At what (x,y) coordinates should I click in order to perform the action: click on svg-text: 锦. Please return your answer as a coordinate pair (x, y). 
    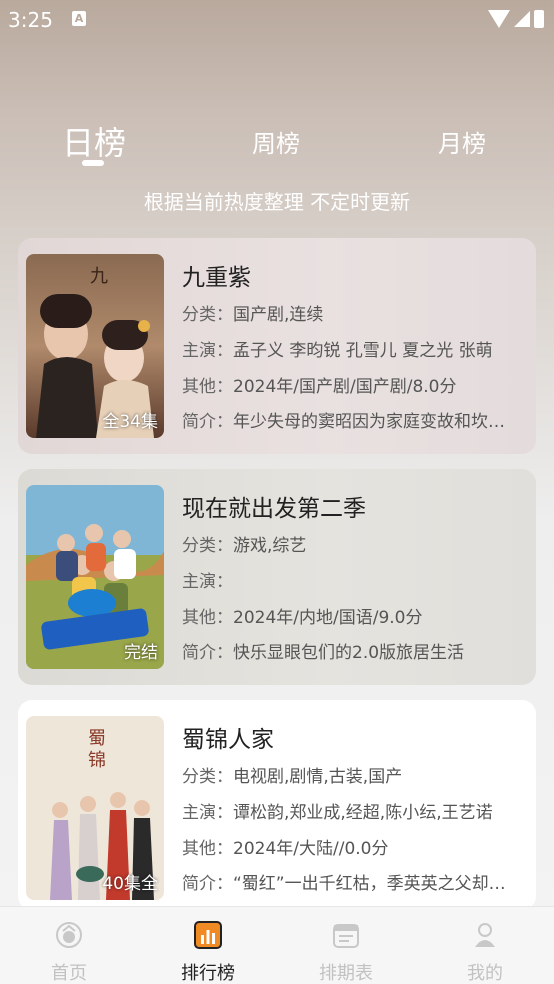
    Looking at the image, I should click on (97, 760).